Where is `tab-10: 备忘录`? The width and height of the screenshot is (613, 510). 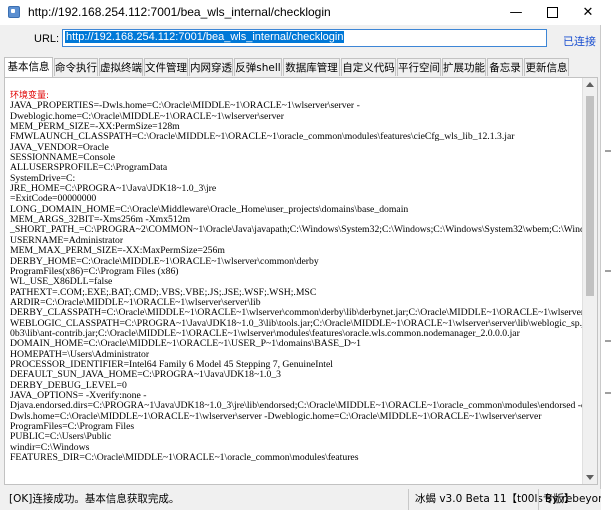 tab-10: 备忘录 is located at coordinates (505, 67).